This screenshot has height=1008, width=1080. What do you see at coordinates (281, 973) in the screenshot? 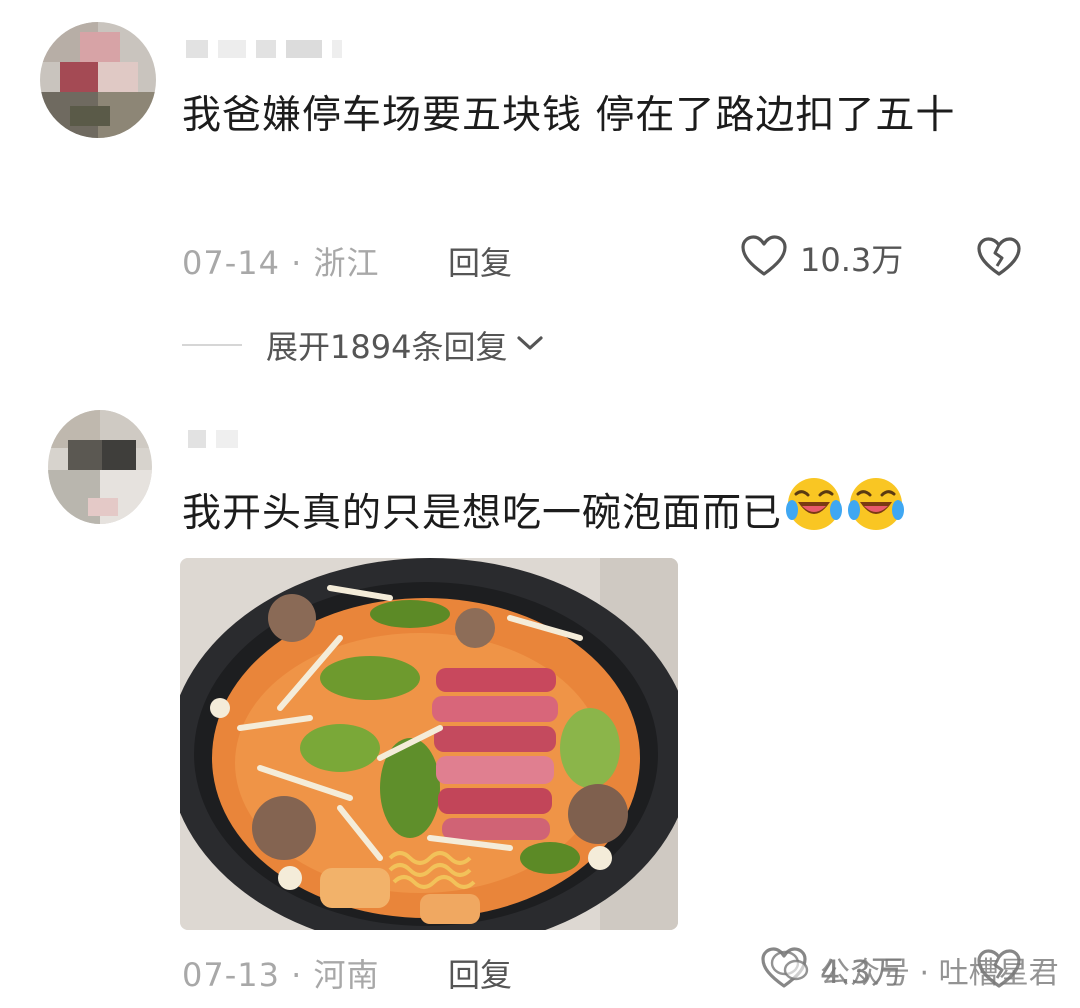
I see `comment-meta: 07-13 · 河南` at bounding box center [281, 973].